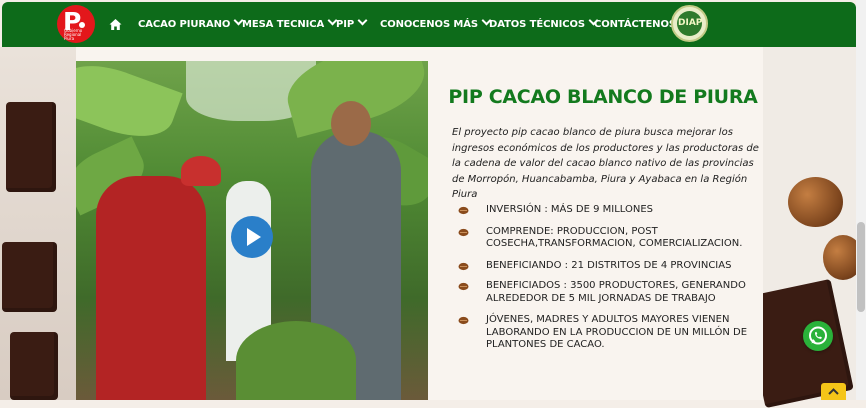 The height and width of the screenshot is (408, 866). I want to click on nav-item-mesa-tecnica: MESA TECNICA, so click(290, 22).